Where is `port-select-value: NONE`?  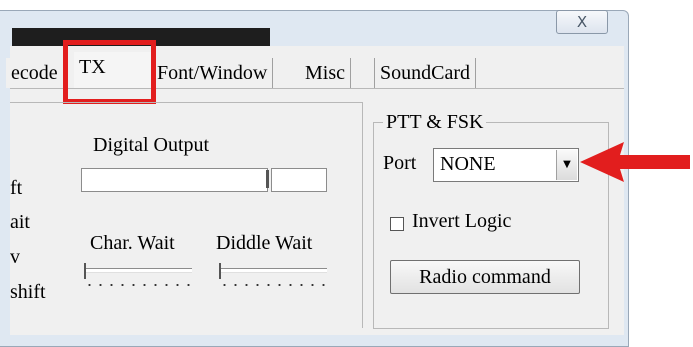
port-select-value: NONE is located at coordinates (468, 164).